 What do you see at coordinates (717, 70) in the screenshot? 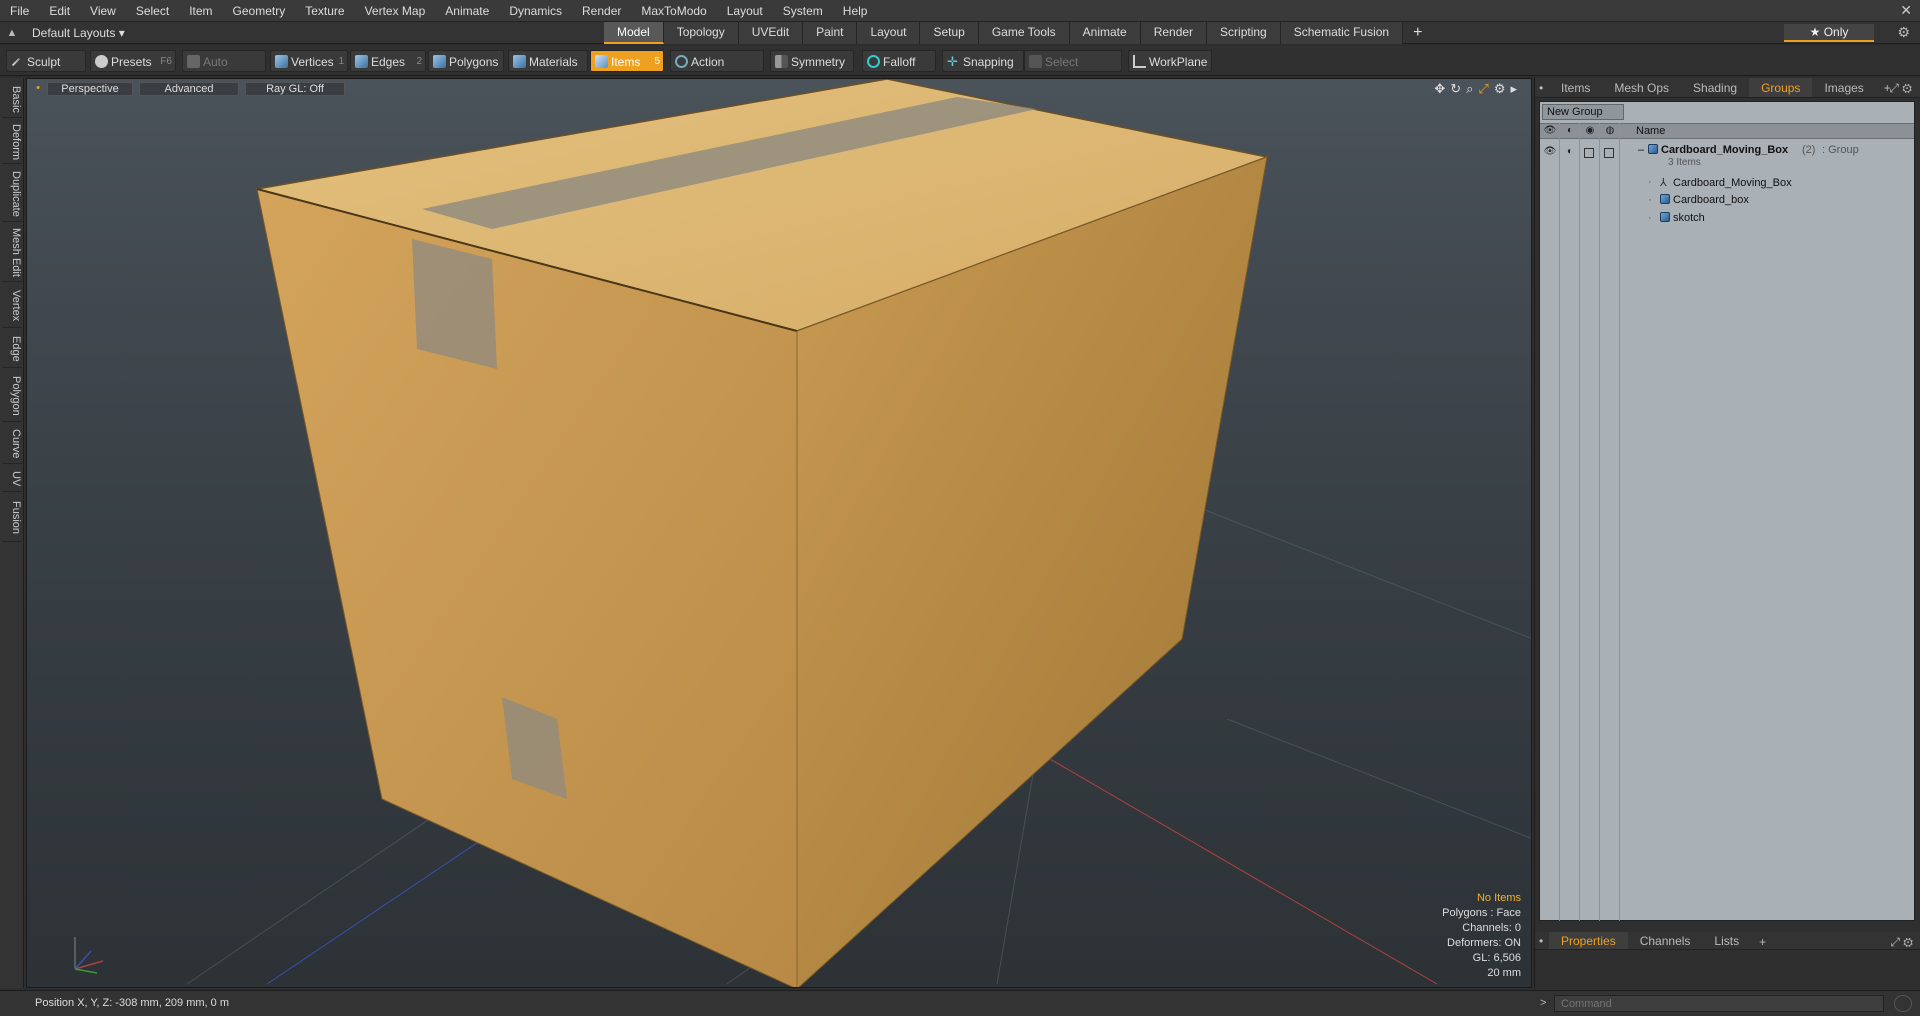
I see `action-center-button: Action Center` at bounding box center [717, 70].